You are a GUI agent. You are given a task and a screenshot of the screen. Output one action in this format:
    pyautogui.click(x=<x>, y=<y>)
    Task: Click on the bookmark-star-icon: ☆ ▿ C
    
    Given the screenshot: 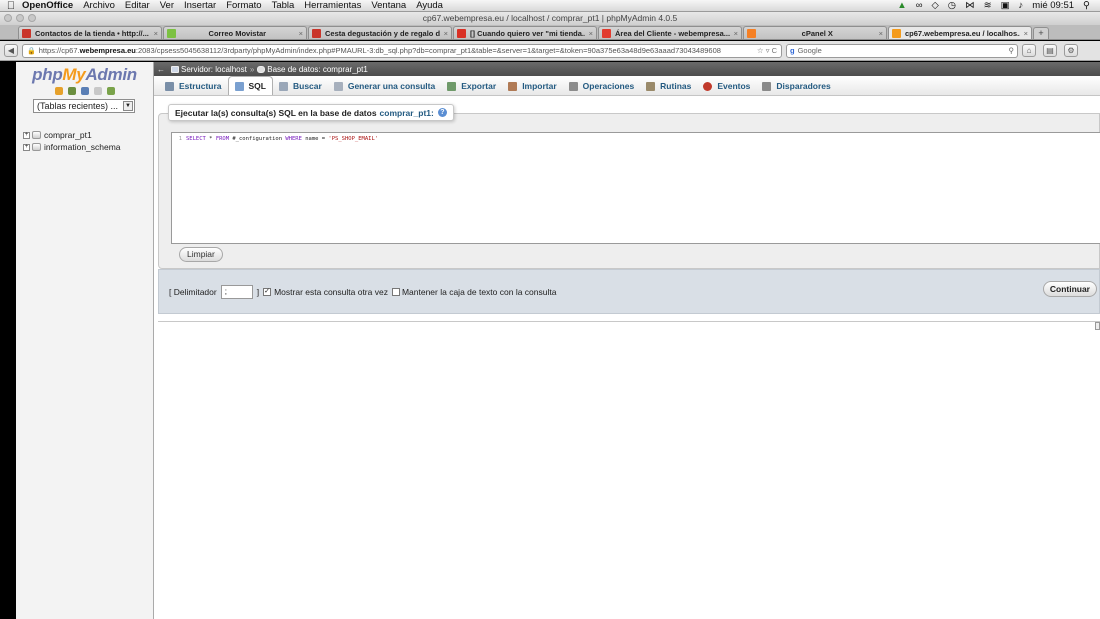 What is the action you would take?
    pyautogui.click(x=764, y=50)
    